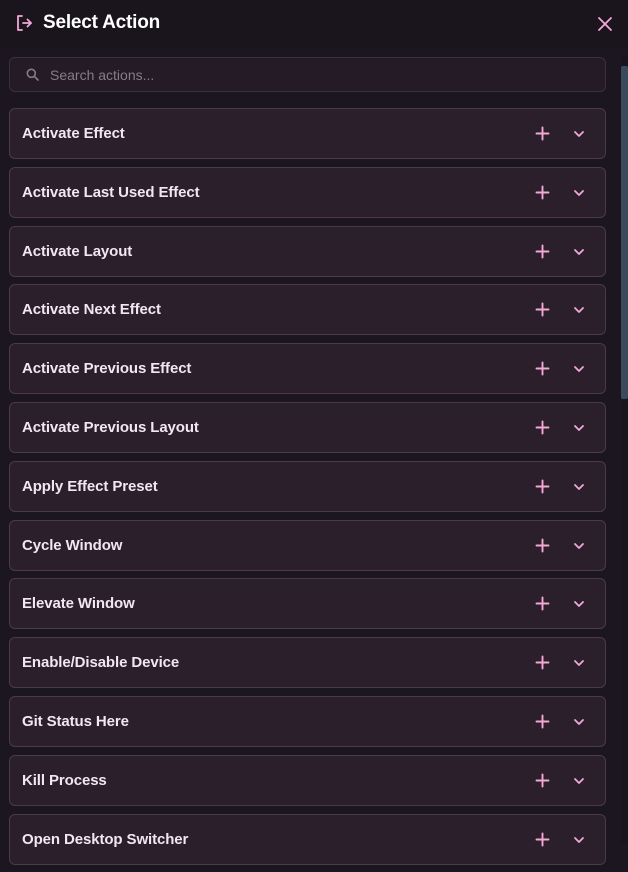 This screenshot has height=872, width=628. What do you see at coordinates (307, 545) in the screenshot?
I see `list-item: Cycle Window` at bounding box center [307, 545].